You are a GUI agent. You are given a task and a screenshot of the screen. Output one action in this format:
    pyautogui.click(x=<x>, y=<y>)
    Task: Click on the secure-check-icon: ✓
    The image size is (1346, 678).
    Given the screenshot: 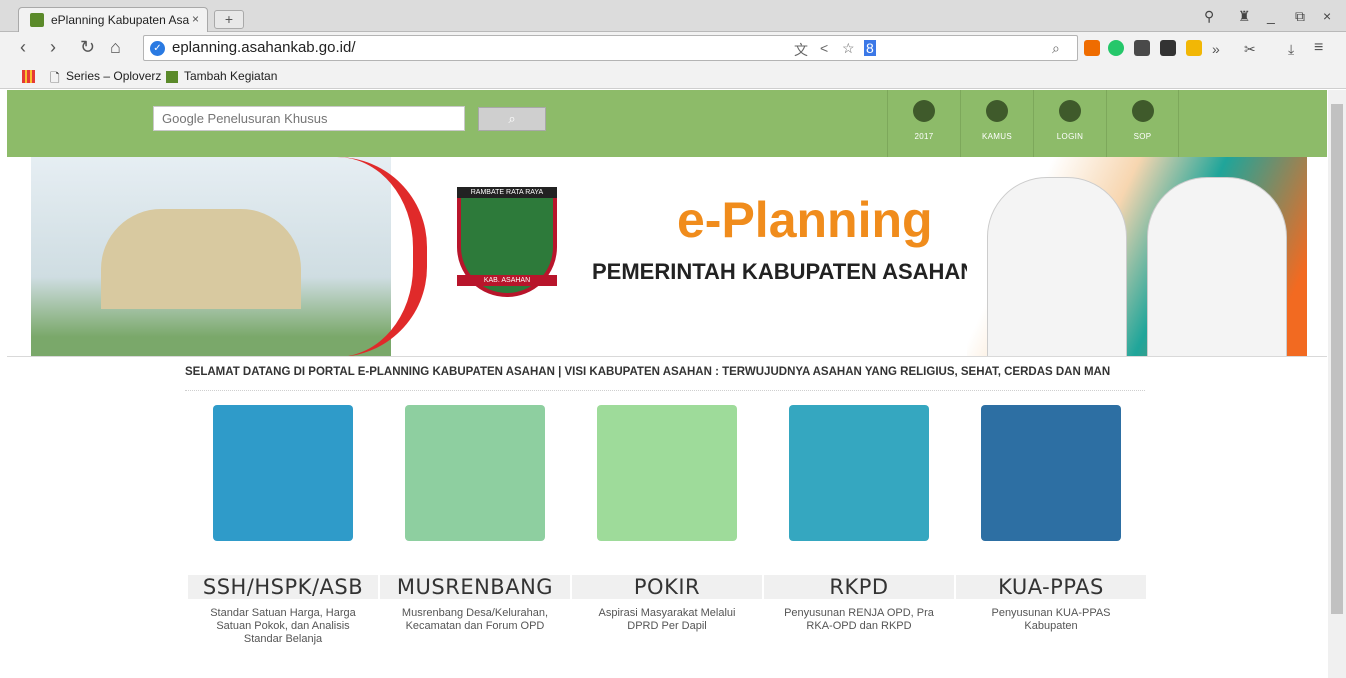 What is the action you would take?
    pyautogui.click(x=157, y=48)
    